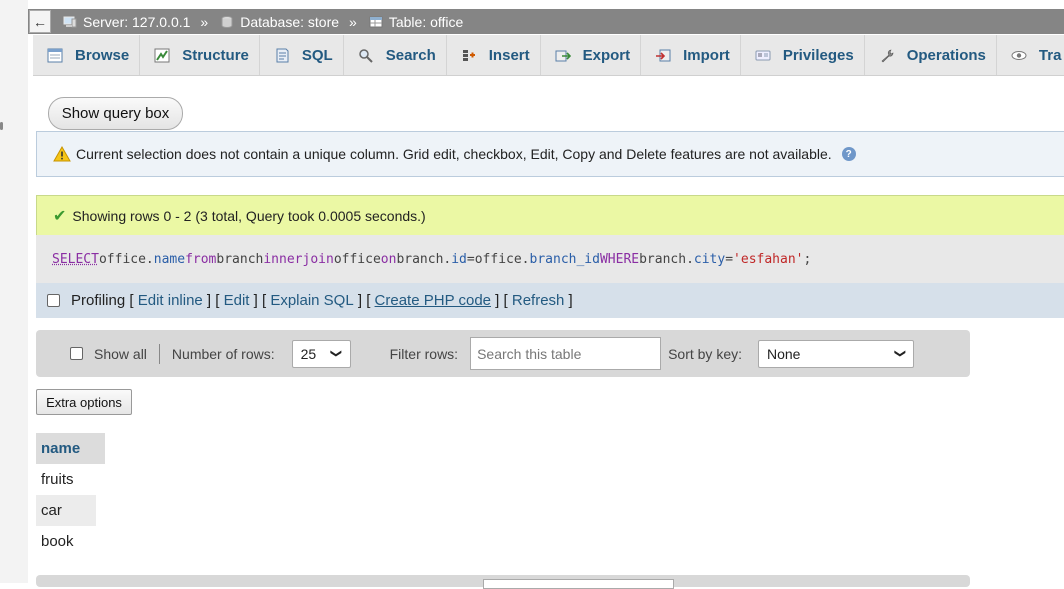 Image resolution: width=1064 pixels, height=589 pixels. What do you see at coordinates (807, 259) in the screenshot?
I see `sql-terminator: ;` at bounding box center [807, 259].